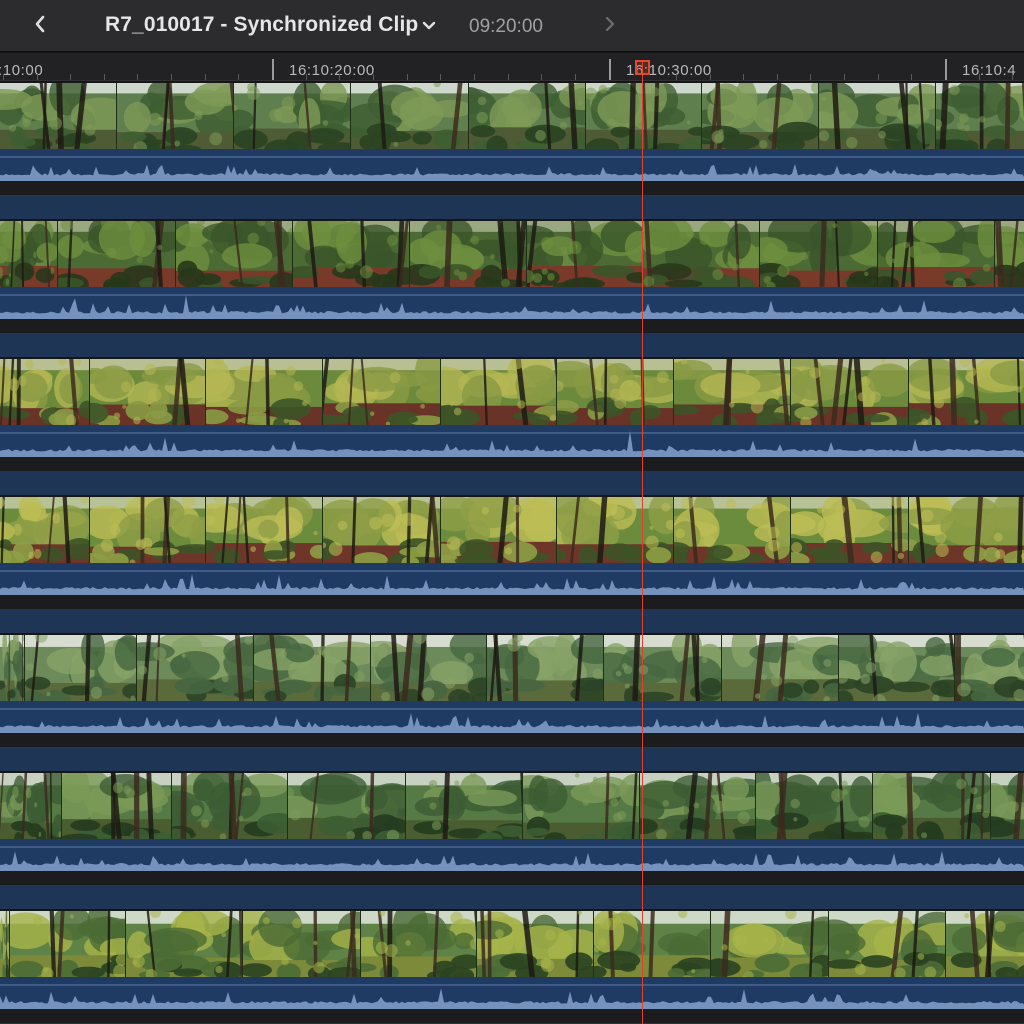 The height and width of the screenshot is (1024, 1024). What do you see at coordinates (610, 26) in the screenshot?
I see `forward-button` at bounding box center [610, 26].